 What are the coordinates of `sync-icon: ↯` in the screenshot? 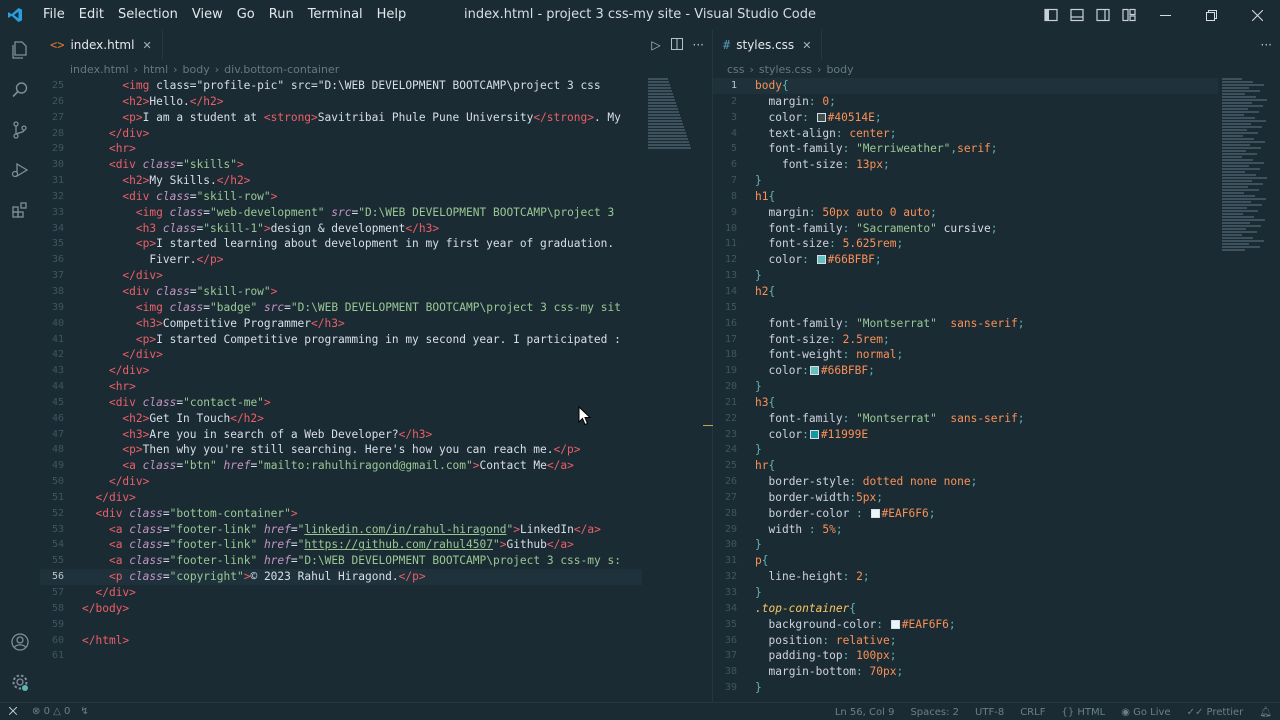 It's located at (84, 711).